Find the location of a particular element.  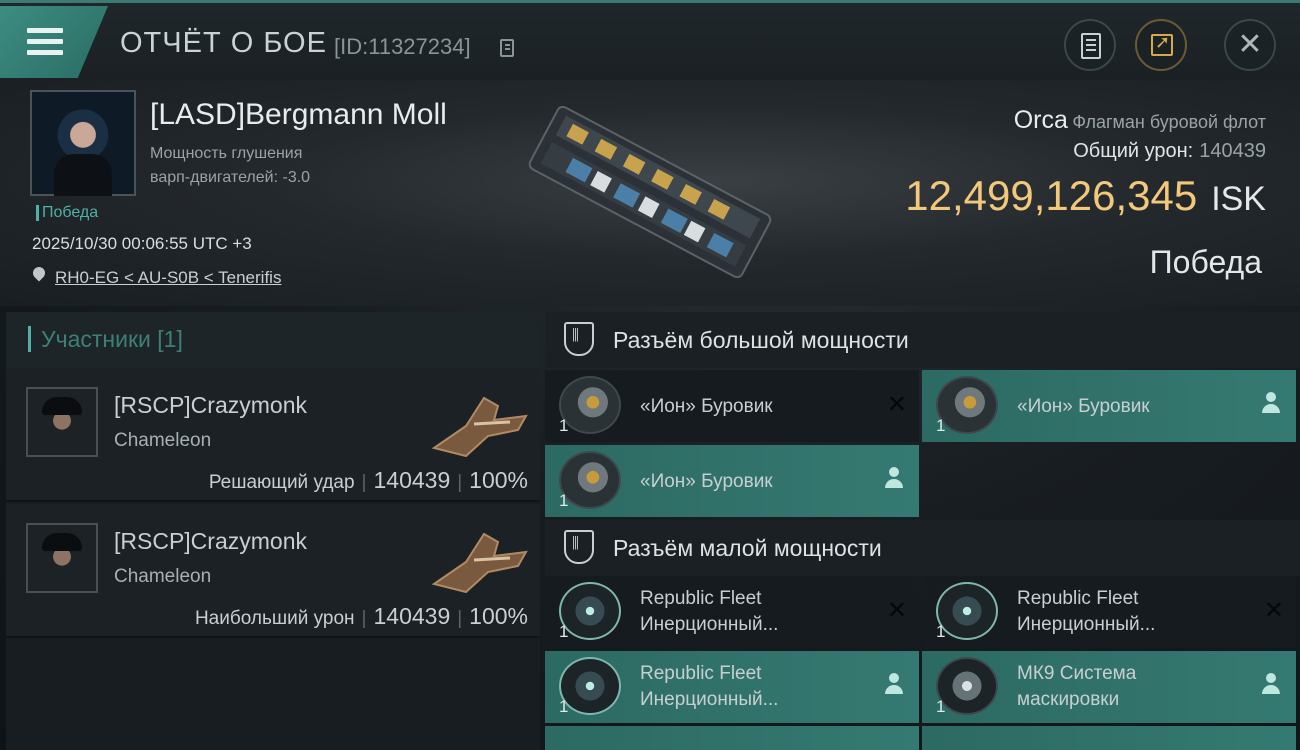

attacker-role: Наибольший урон is located at coordinates (274, 618).